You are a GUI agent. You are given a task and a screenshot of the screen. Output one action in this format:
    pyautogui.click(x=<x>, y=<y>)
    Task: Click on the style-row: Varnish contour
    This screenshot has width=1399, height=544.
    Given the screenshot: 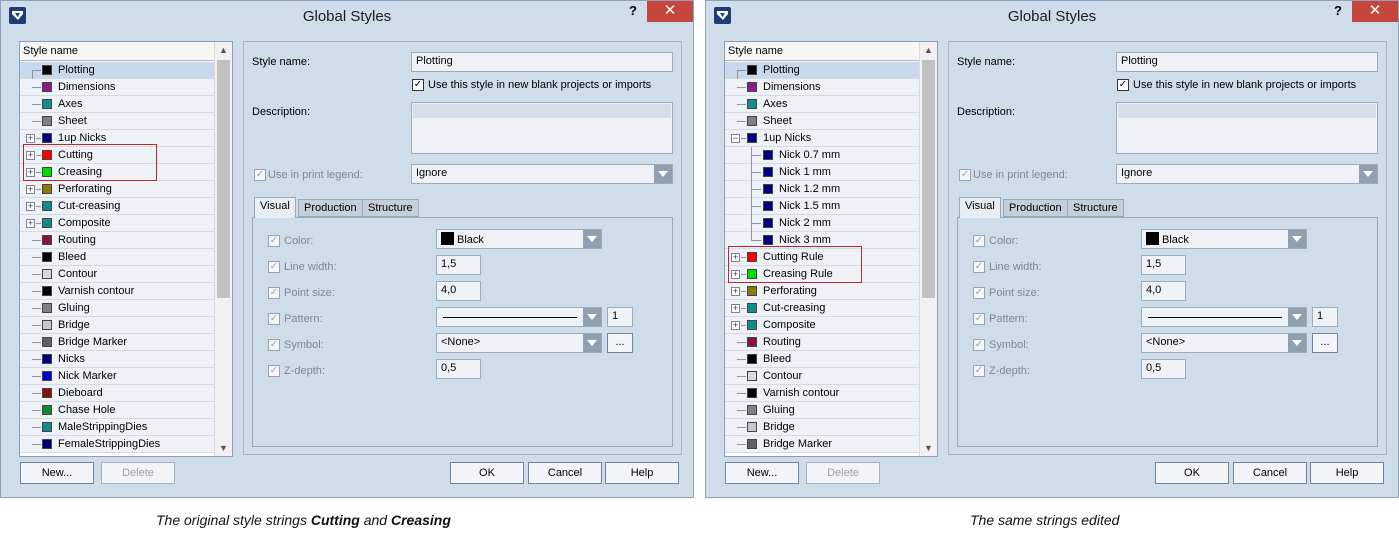 What is the action you would take?
    pyautogui.click(x=117, y=291)
    